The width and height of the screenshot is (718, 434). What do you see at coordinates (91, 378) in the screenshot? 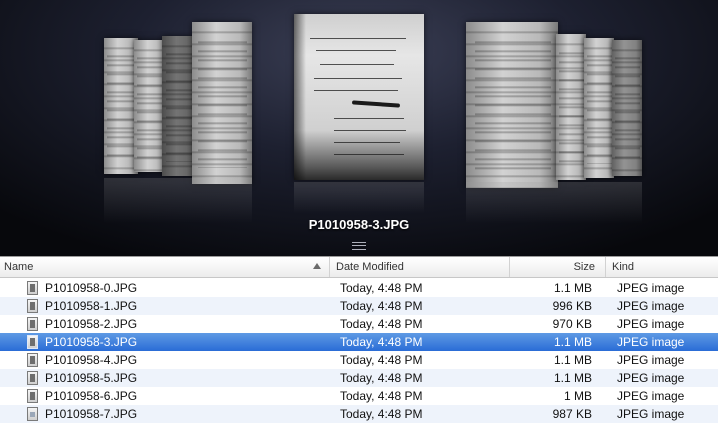
I see `file-name: P1010958-5.JPG` at bounding box center [91, 378].